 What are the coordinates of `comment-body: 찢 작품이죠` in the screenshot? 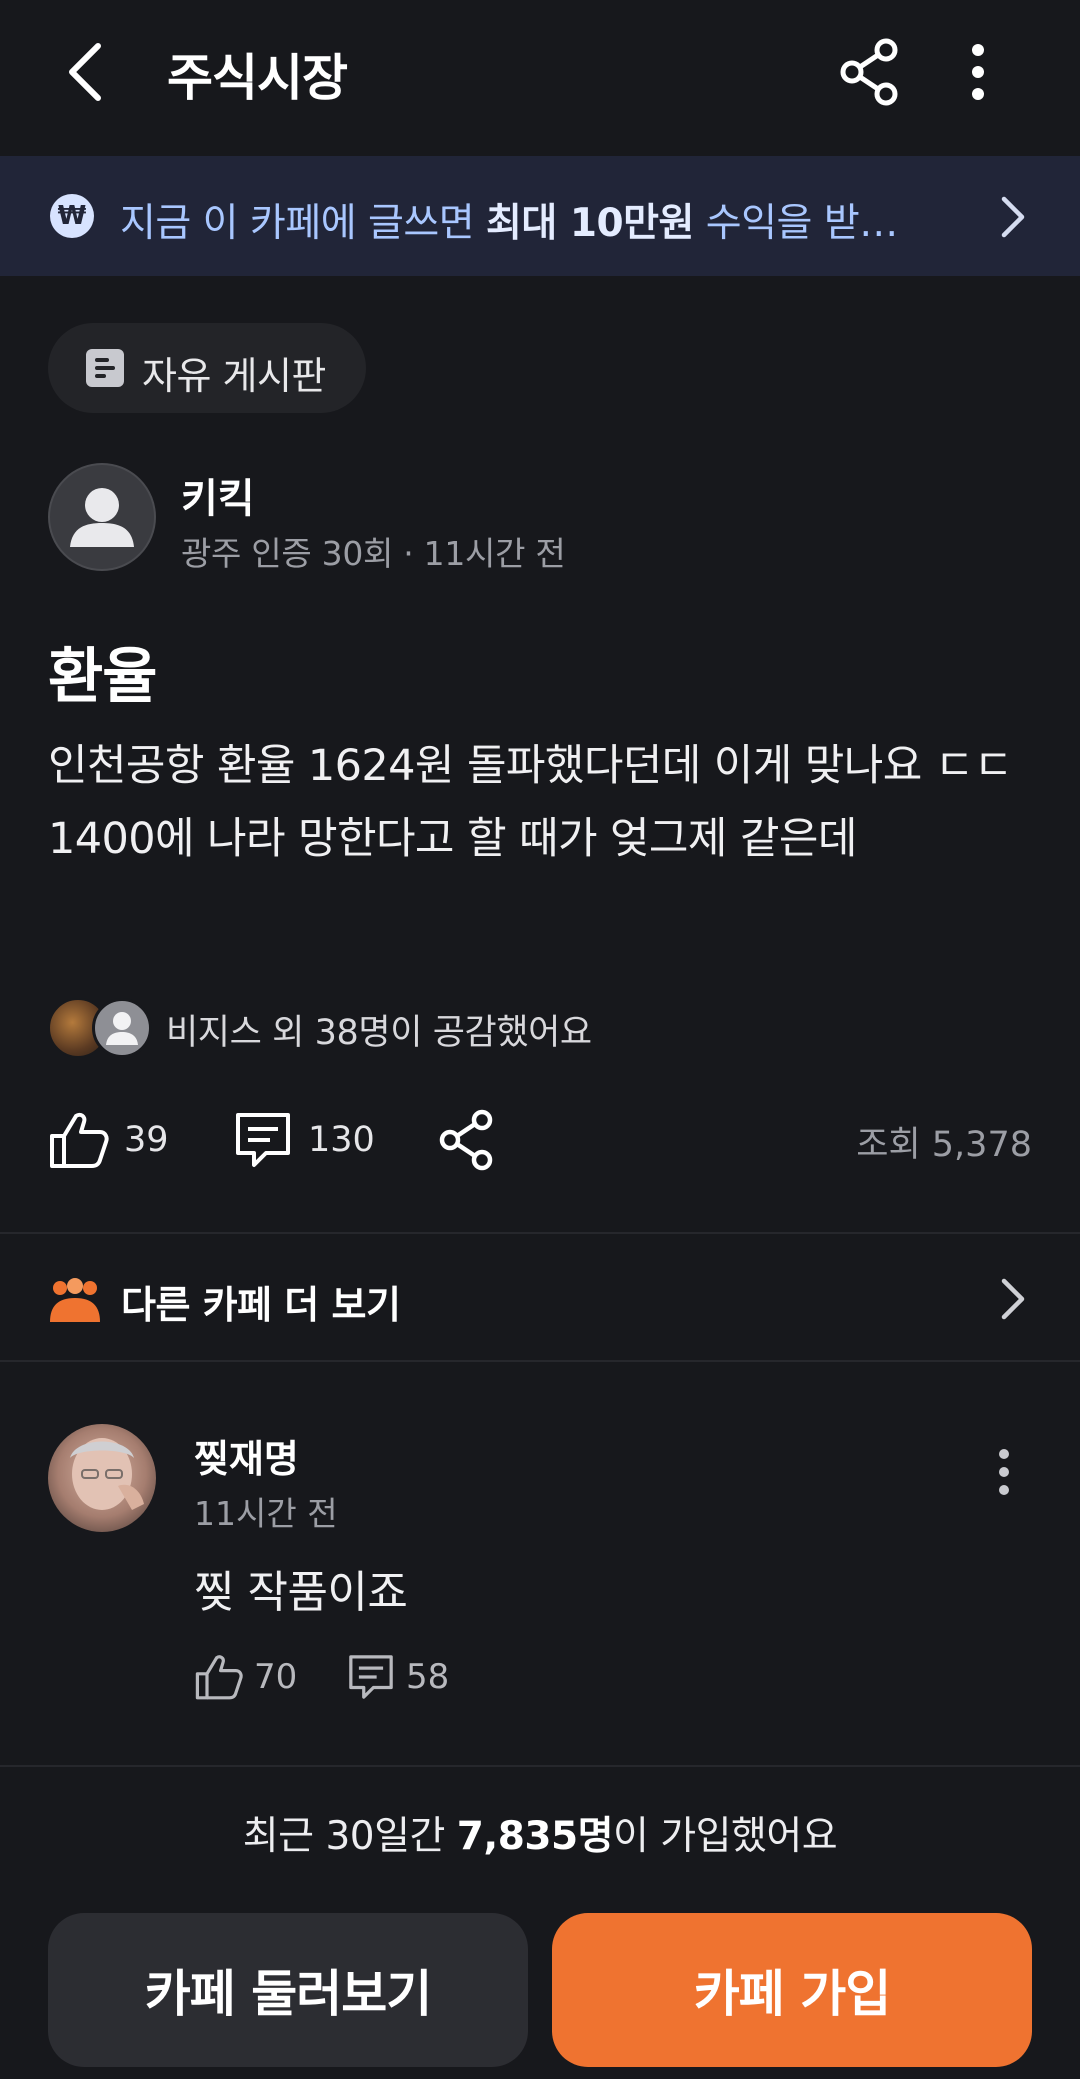 It's located at (301, 1592).